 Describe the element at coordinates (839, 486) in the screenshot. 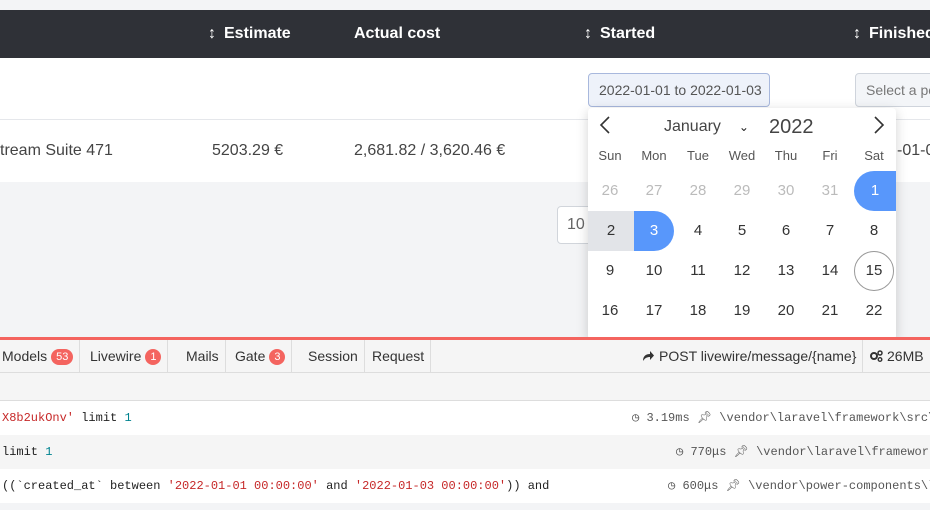

I see `query-source-path: \vendor\power-components\li` at that location.